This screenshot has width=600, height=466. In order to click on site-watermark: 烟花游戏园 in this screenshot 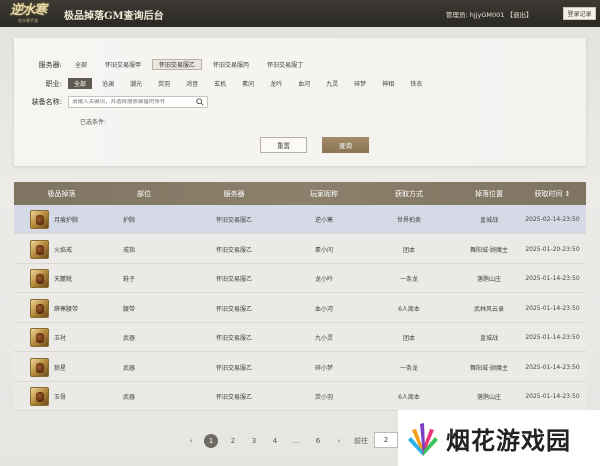, I will do `click(499, 438)`.